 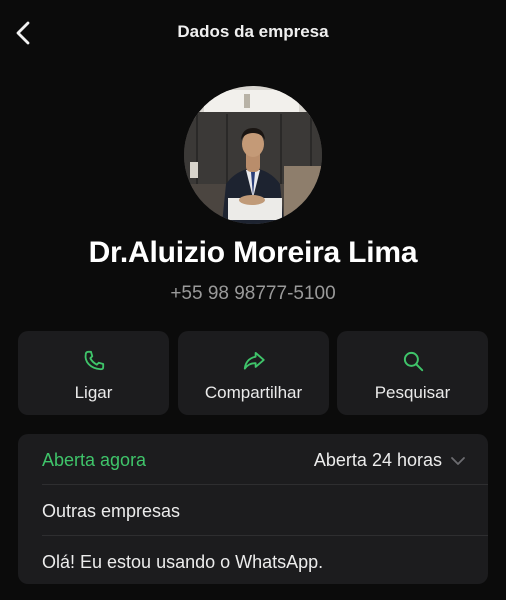 I want to click on business-hours-row: Aberta agora Aberta 24 horas, so click(x=253, y=459).